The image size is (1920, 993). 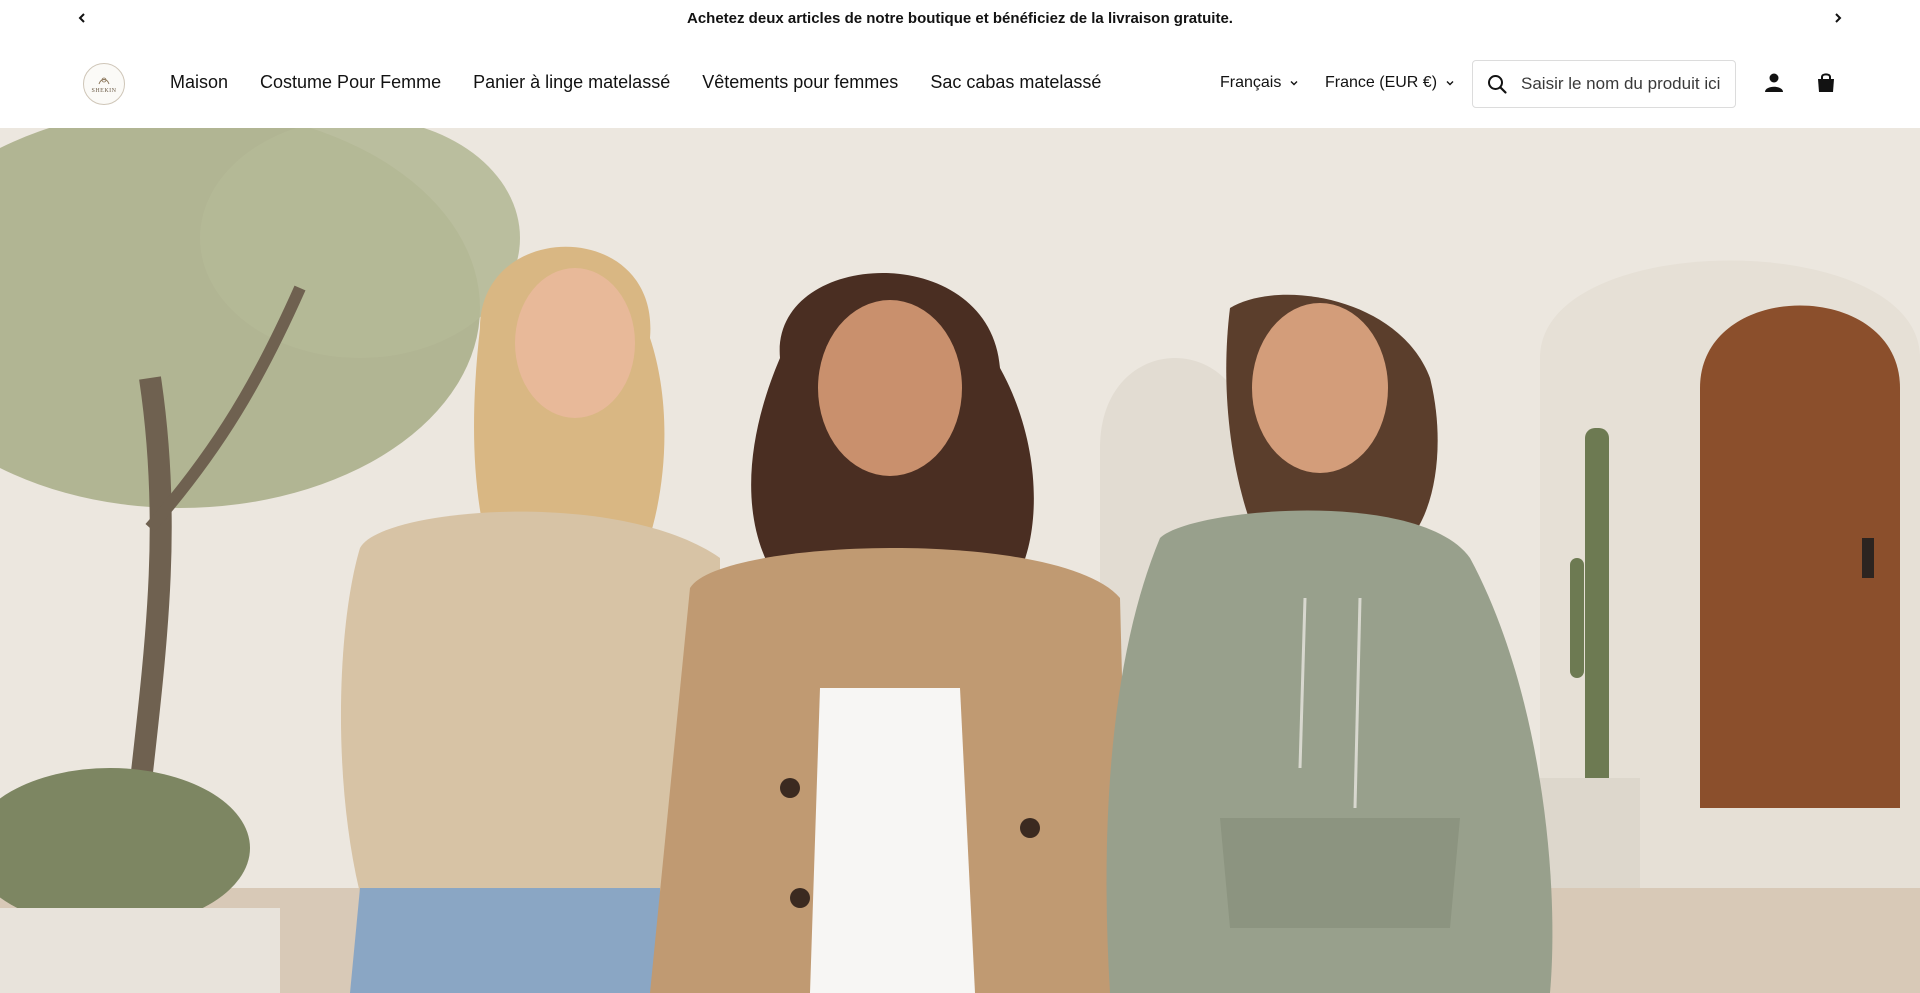 I want to click on nav-item-vetements-pour-femmes: Vêtements pour femmes, so click(x=800, y=82).